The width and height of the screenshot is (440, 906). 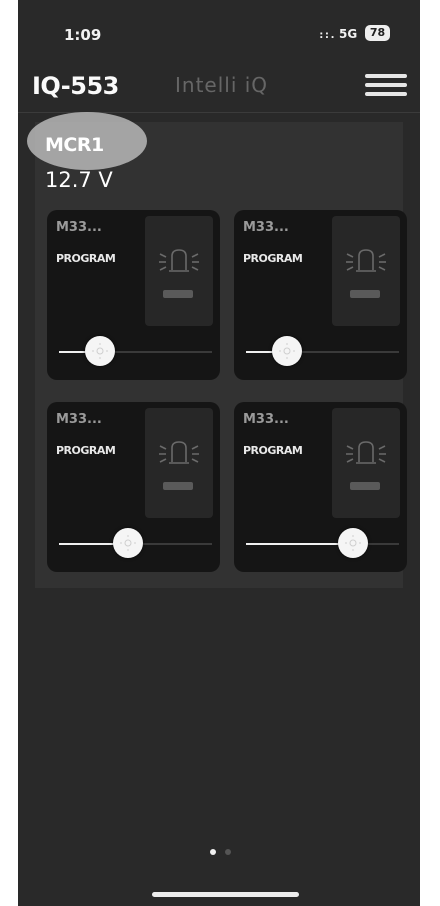 I want to click on device-title: IQ-553, so click(x=75, y=86).